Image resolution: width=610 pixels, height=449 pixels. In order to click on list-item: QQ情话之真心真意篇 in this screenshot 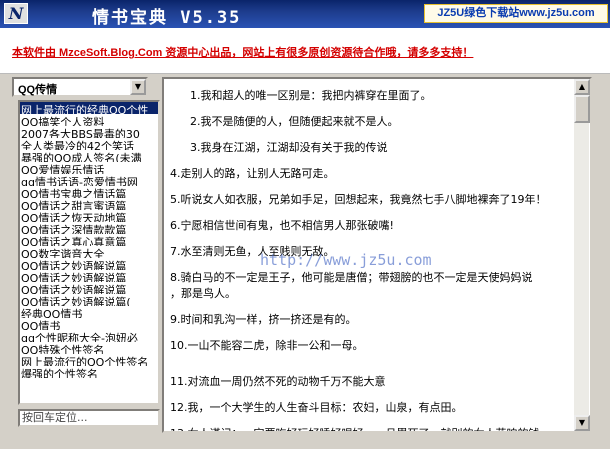, I will do `click(89, 240)`.